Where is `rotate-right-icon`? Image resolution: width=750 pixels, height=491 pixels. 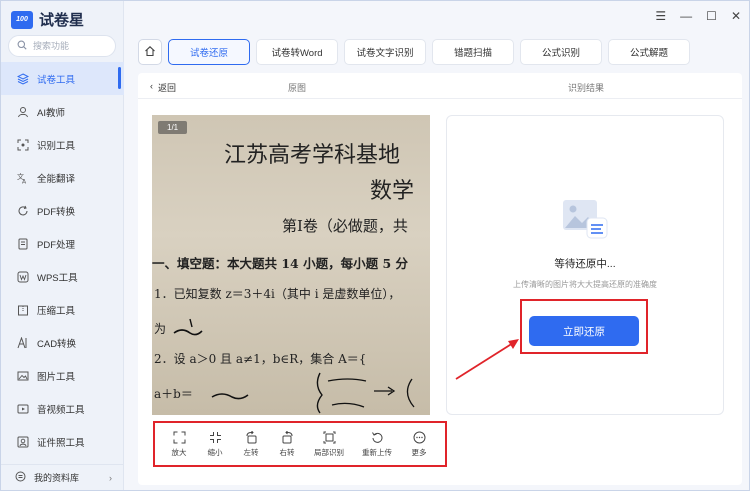 rotate-right-icon is located at coordinates (287, 436).